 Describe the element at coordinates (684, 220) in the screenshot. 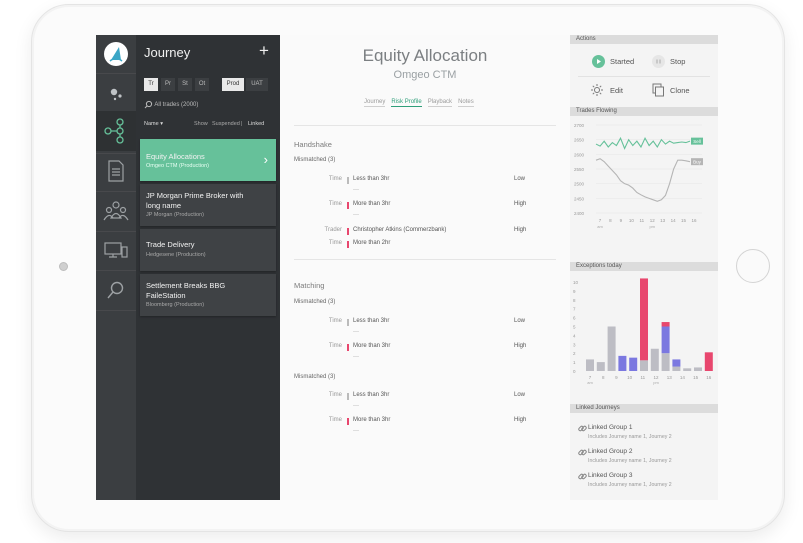

I see `x-tick-label: 15` at that location.